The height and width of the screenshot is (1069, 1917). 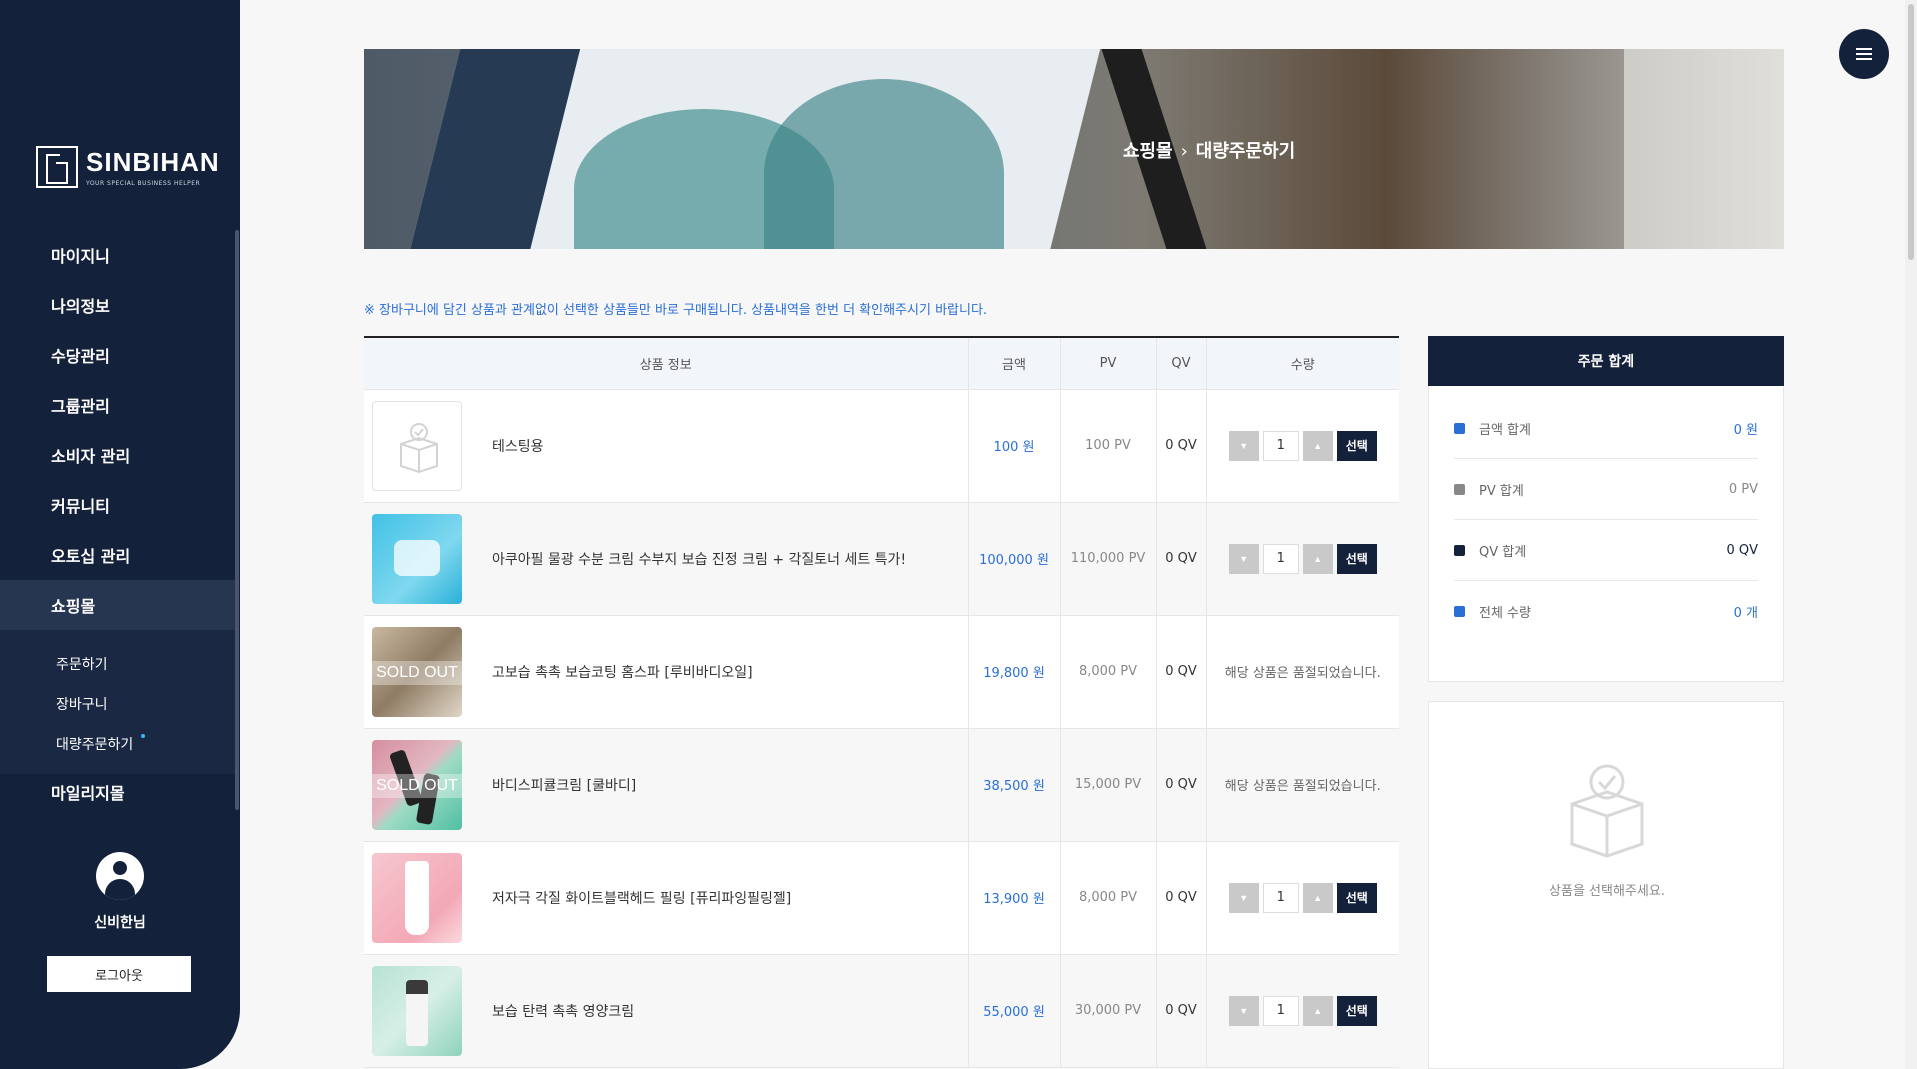 What do you see at coordinates (641, 898) in the screenshot?
I see `product-name: 저자극 각질 화이트블랙헤드 필링 [퓨리파잉필링젤]` at bounding box center [641, 898].